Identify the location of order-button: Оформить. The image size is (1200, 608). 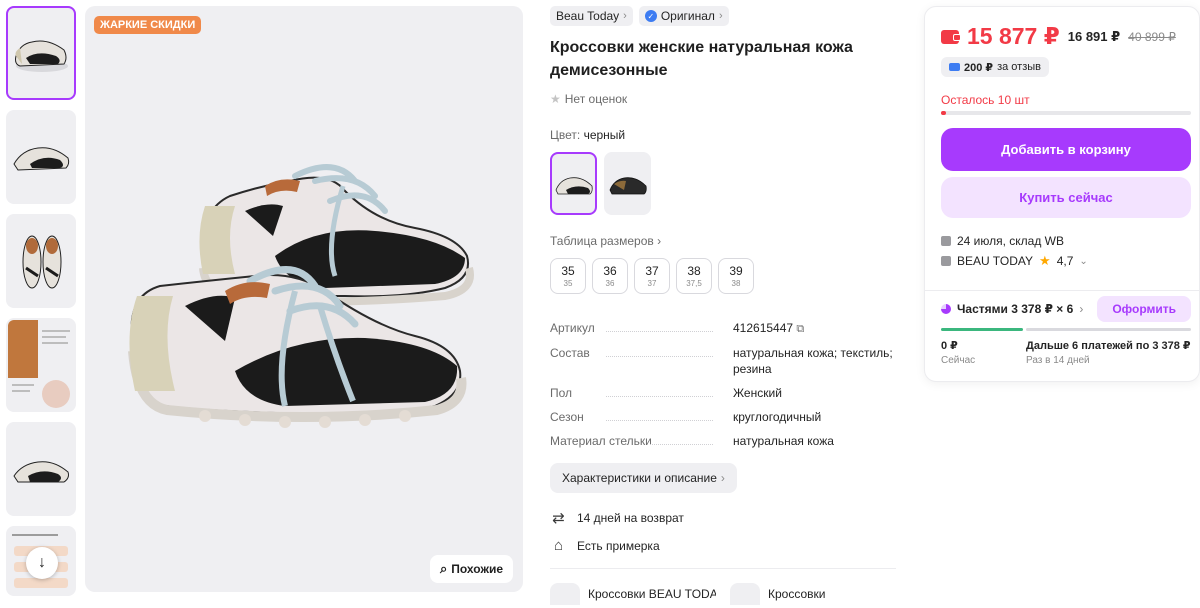
(1144, 309).